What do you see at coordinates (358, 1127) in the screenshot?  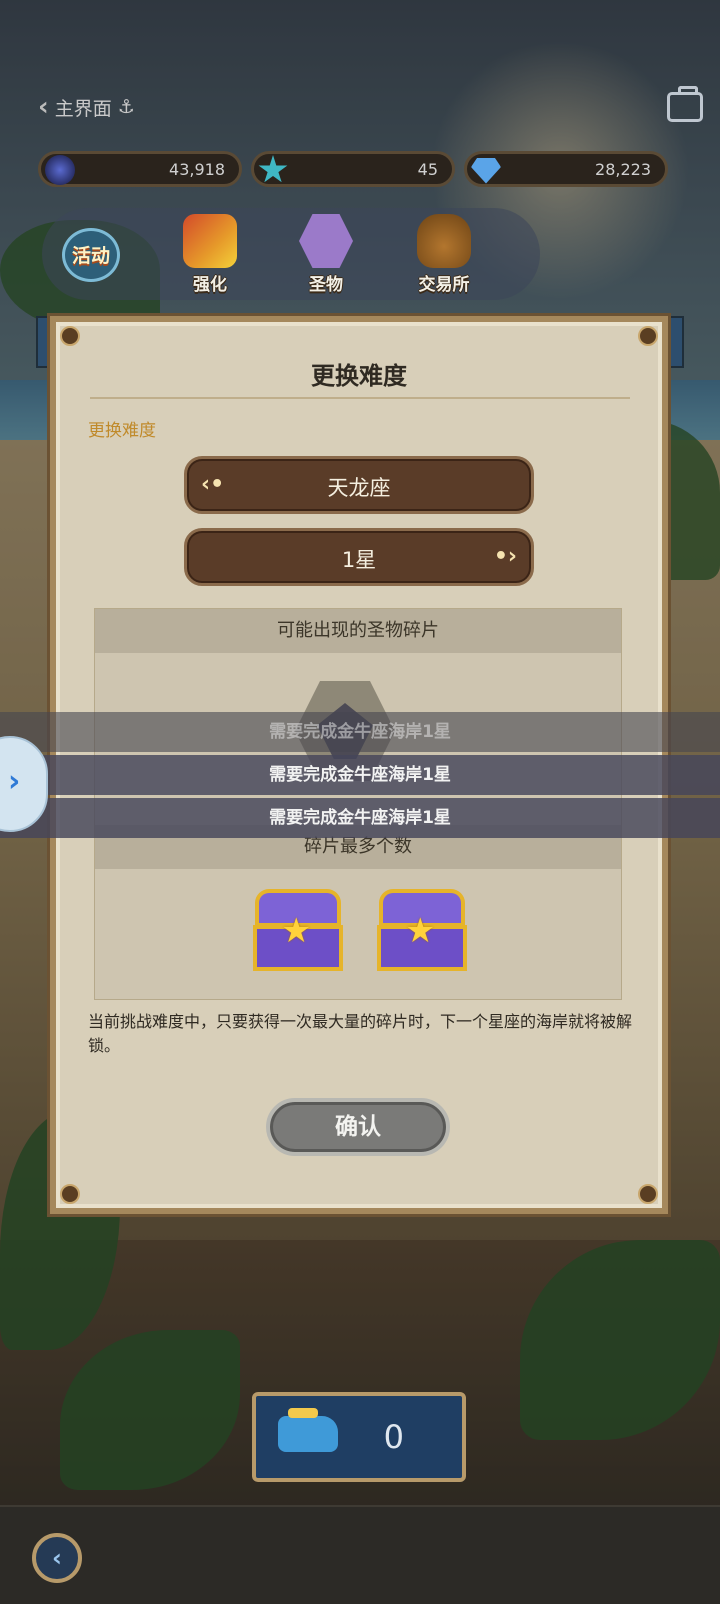 I see `confirm-button: 确认` at bounding box center [358, 1127].